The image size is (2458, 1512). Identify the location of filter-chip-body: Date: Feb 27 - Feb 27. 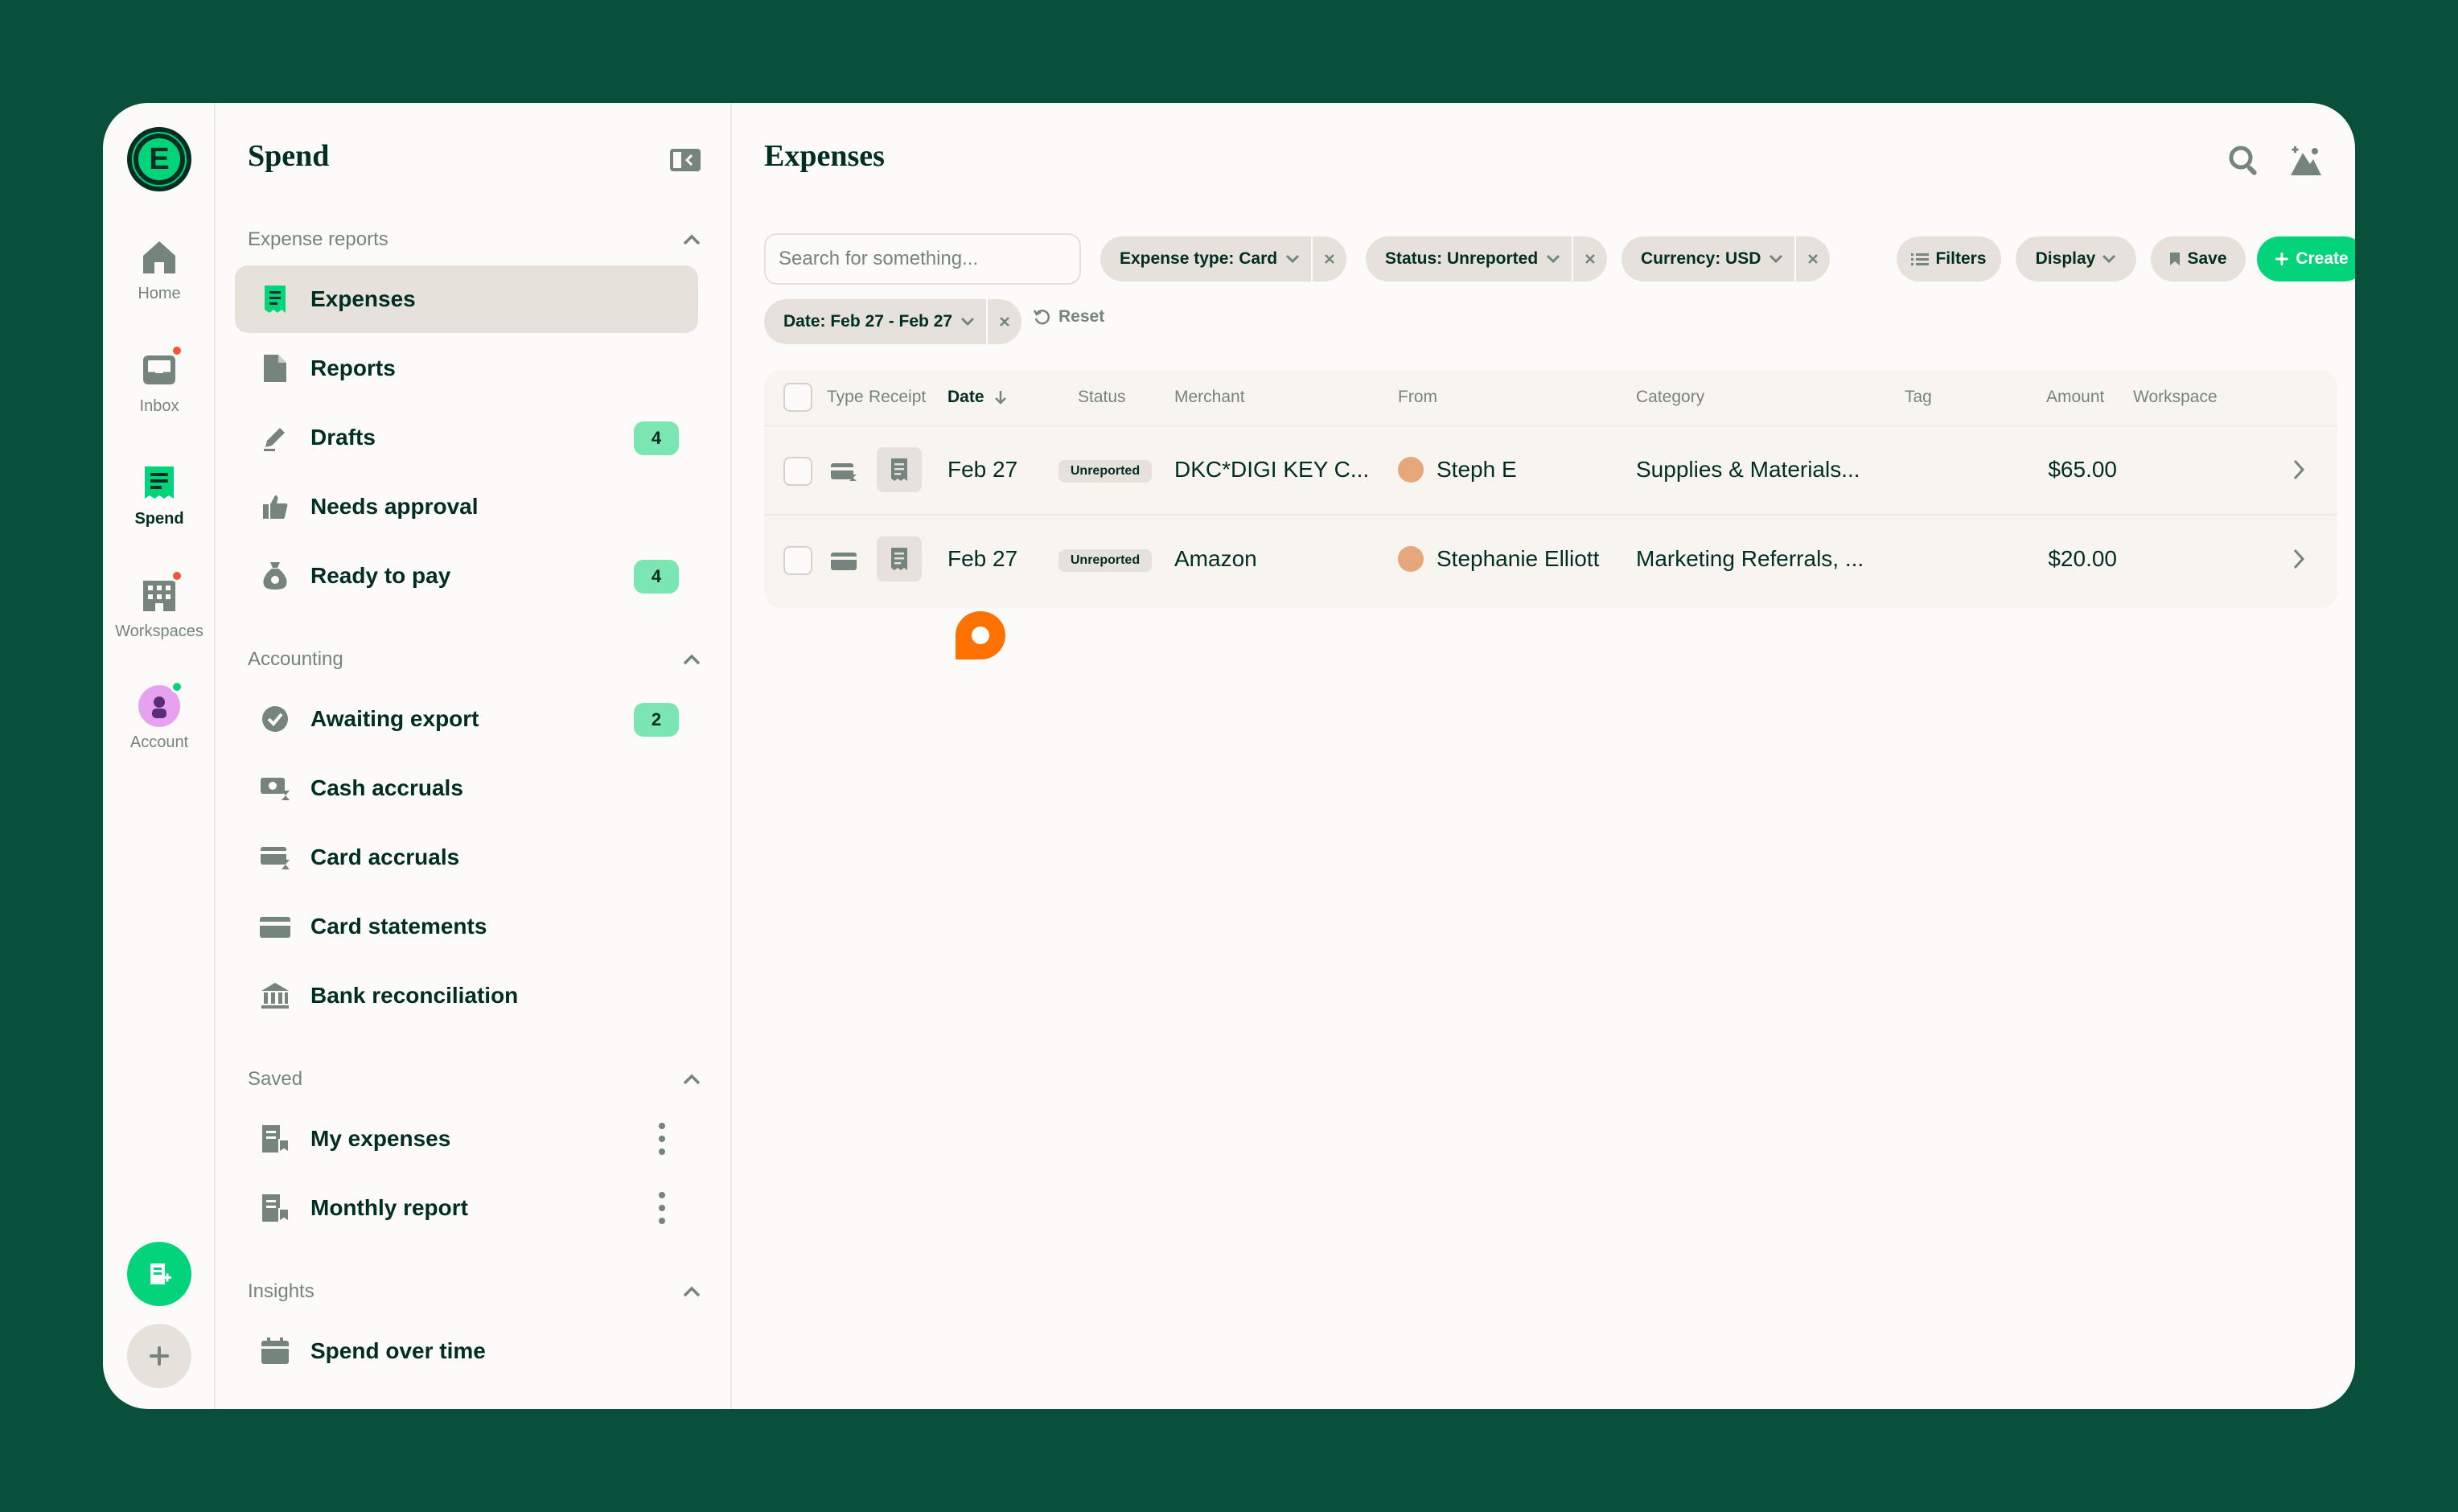
(875, 322).